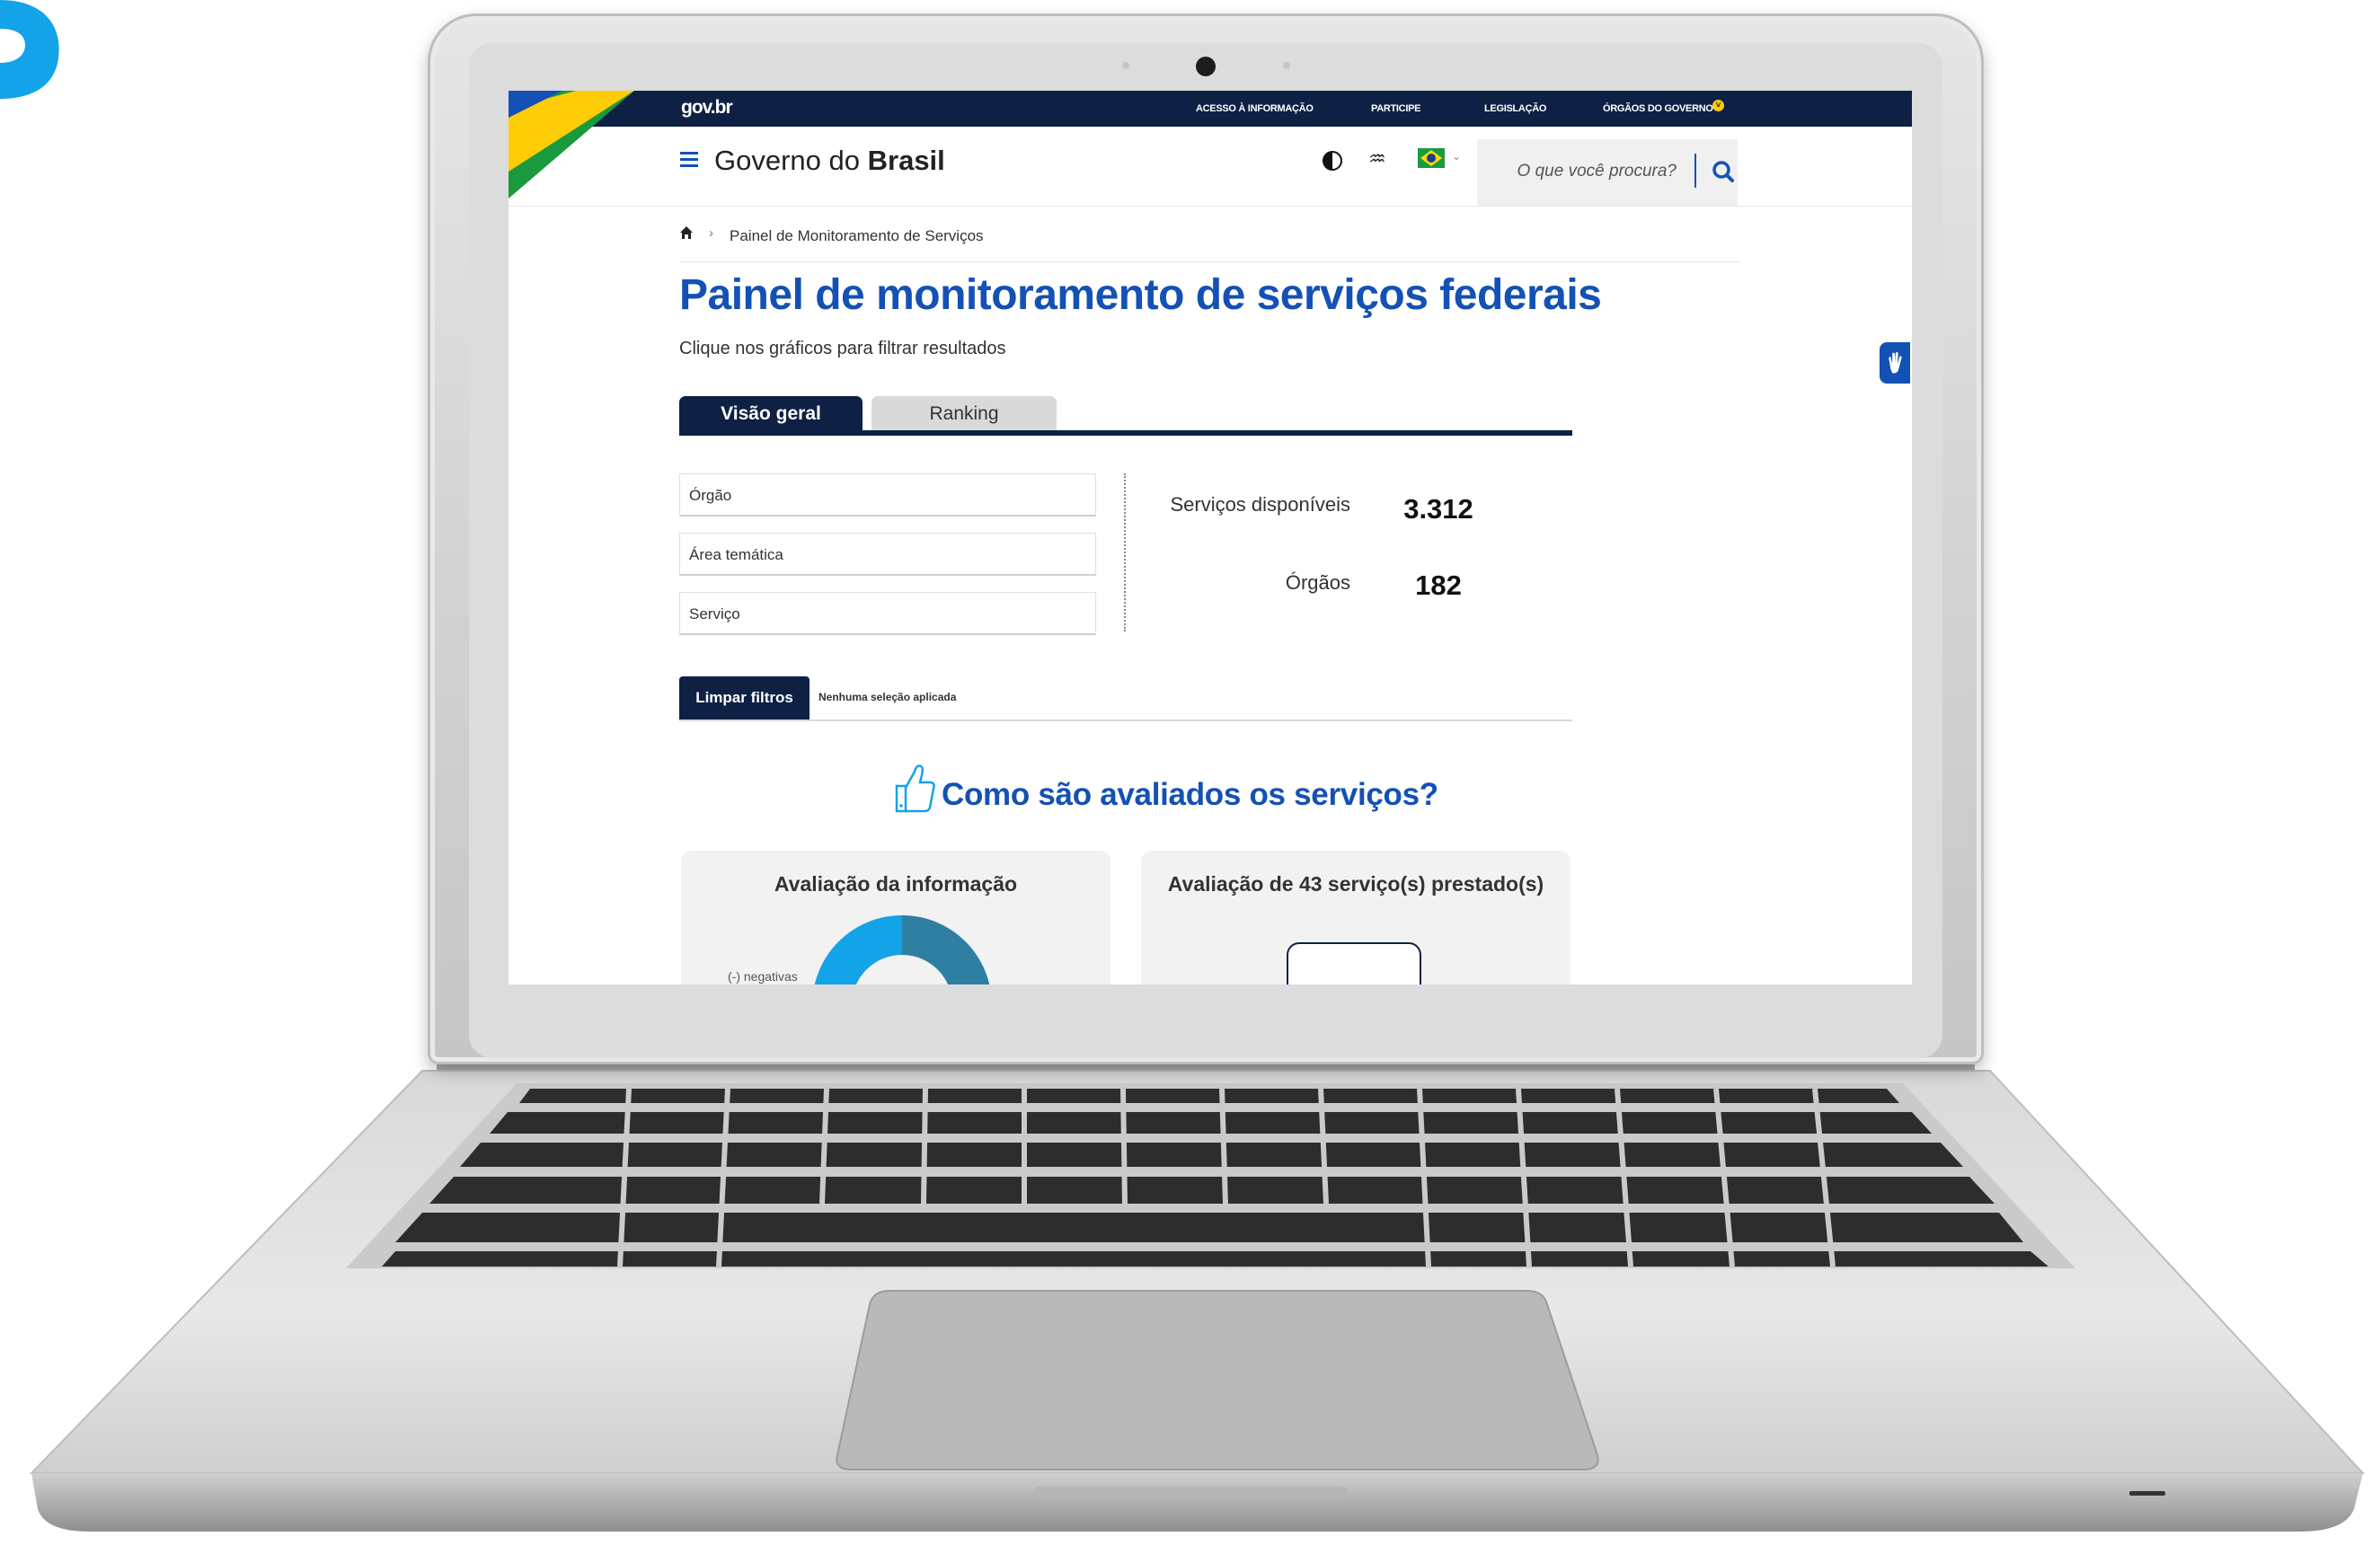  I want to click on filter-divider, so click(1125, 721).